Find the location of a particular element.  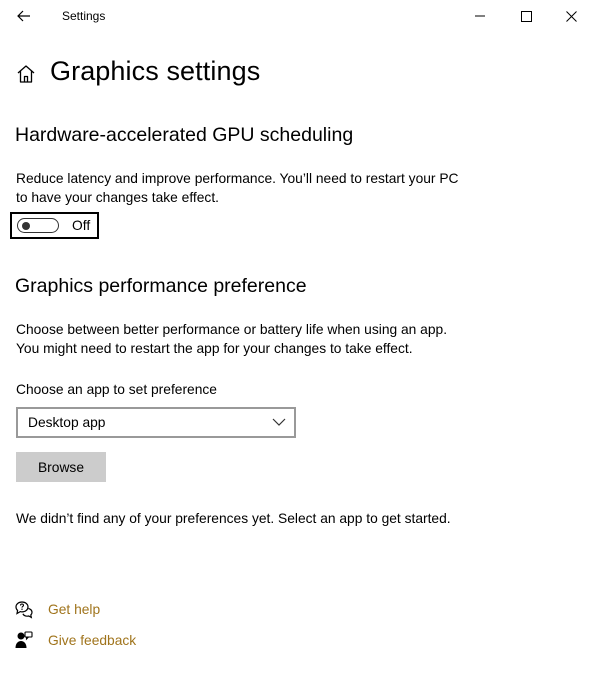

back-button is located at coordinates (24, 16).